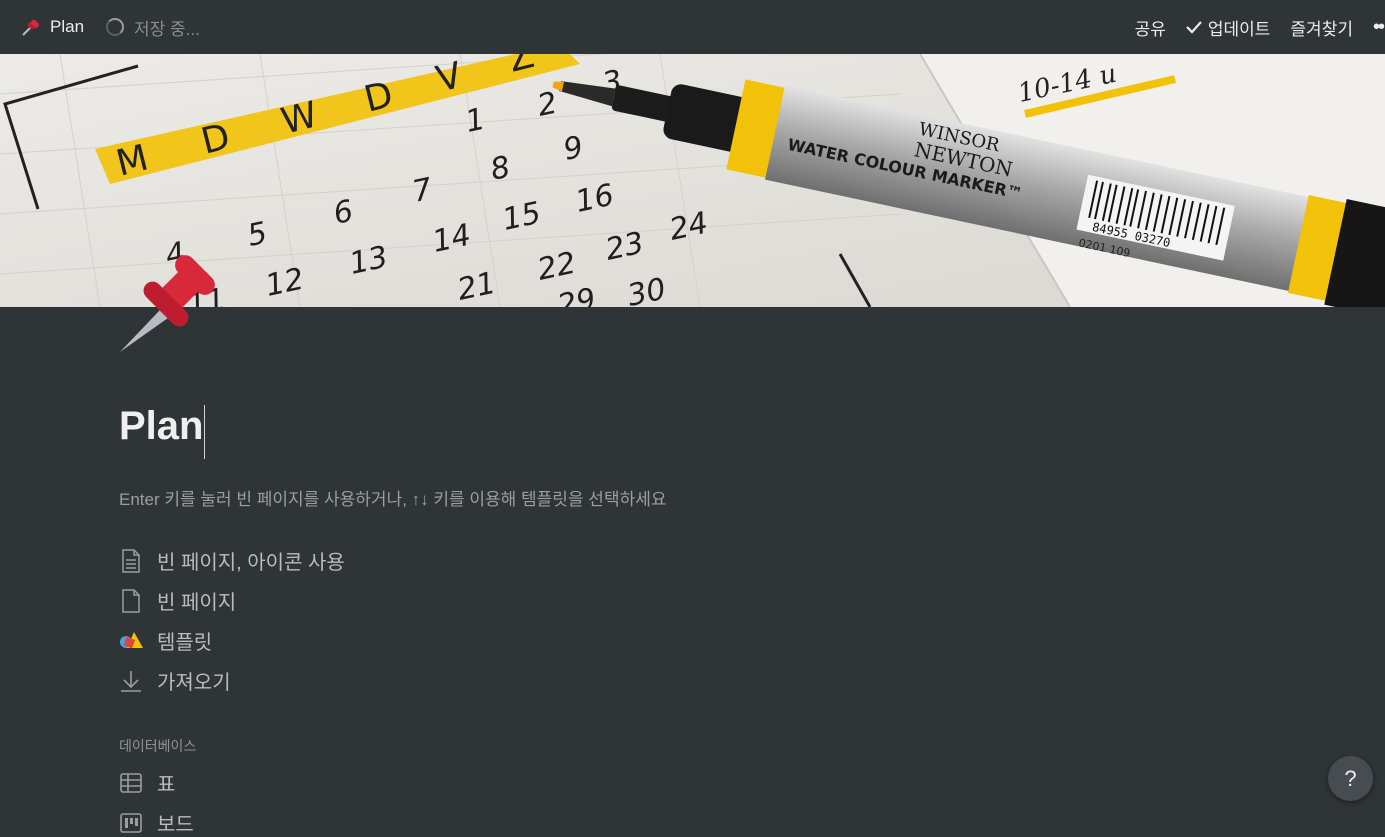 The image size is (1385, 837). I want to click on option-label: 보드, so click(175, 825).